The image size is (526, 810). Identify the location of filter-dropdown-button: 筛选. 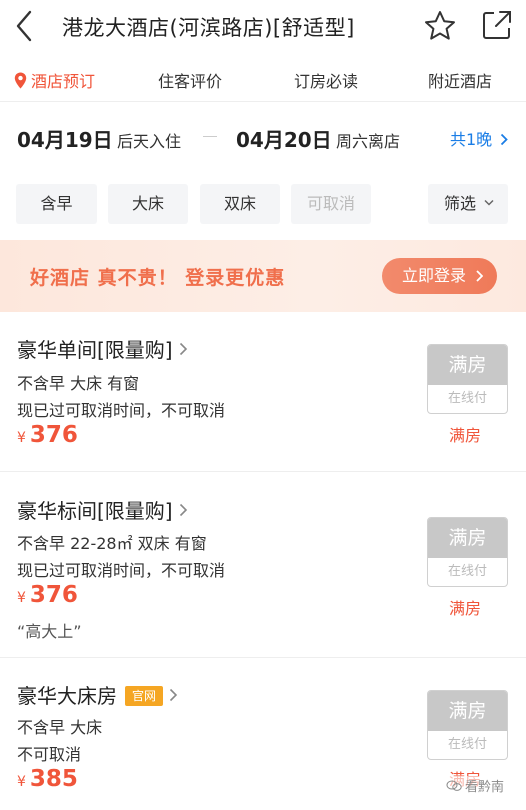
(468, 204).